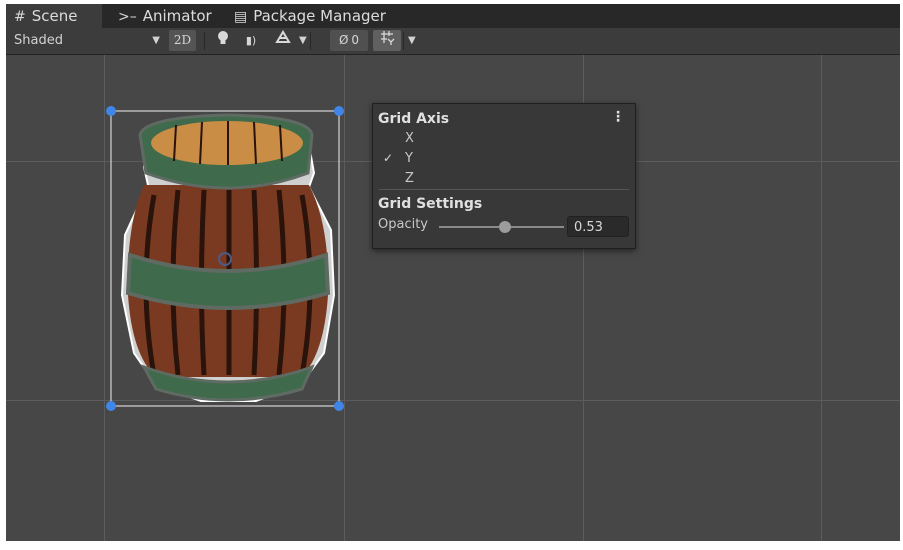 The height and width of the screenshot is (550, 903). Describe the element at coordinates (430, 204) in the screenshot. I see `grid-settings-title: Grid Settings` at that location.